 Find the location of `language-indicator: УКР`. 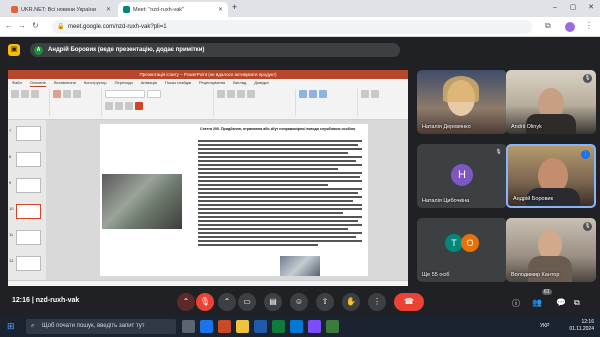

language-indicator: УКР is located at coordinates (544, 326).